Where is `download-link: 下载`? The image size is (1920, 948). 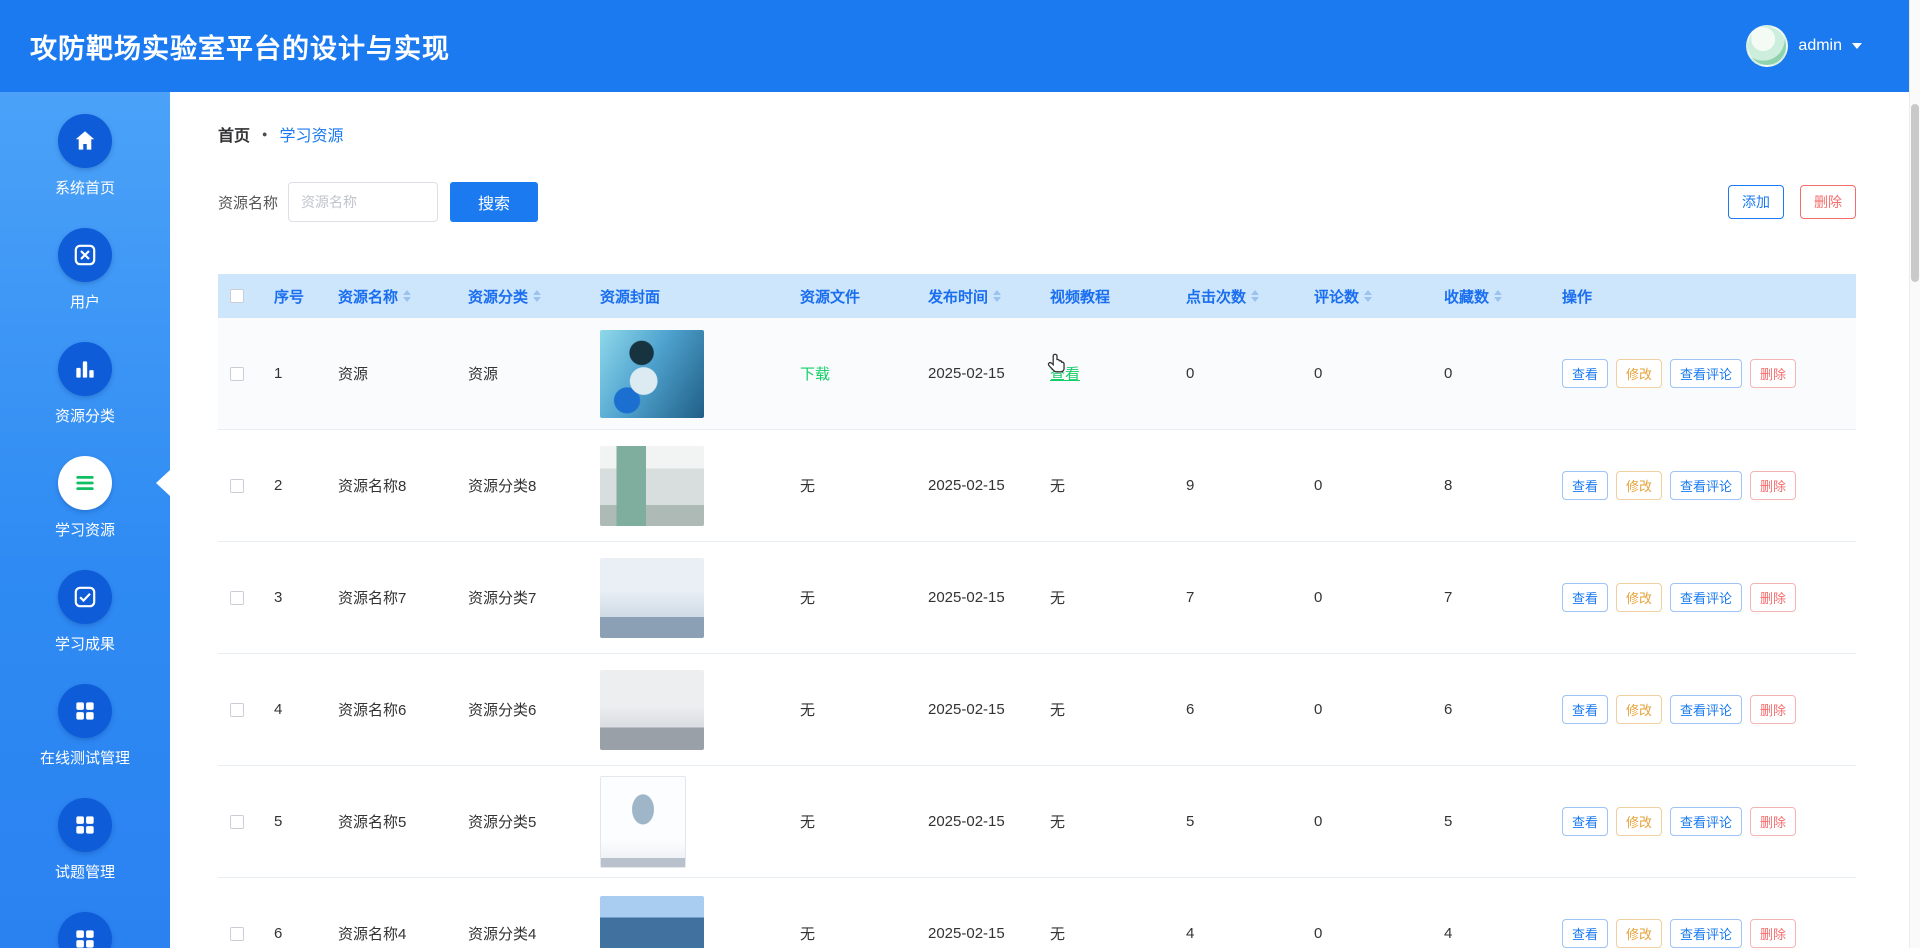 download-link: 下载 is located at coordinates (815, 373).